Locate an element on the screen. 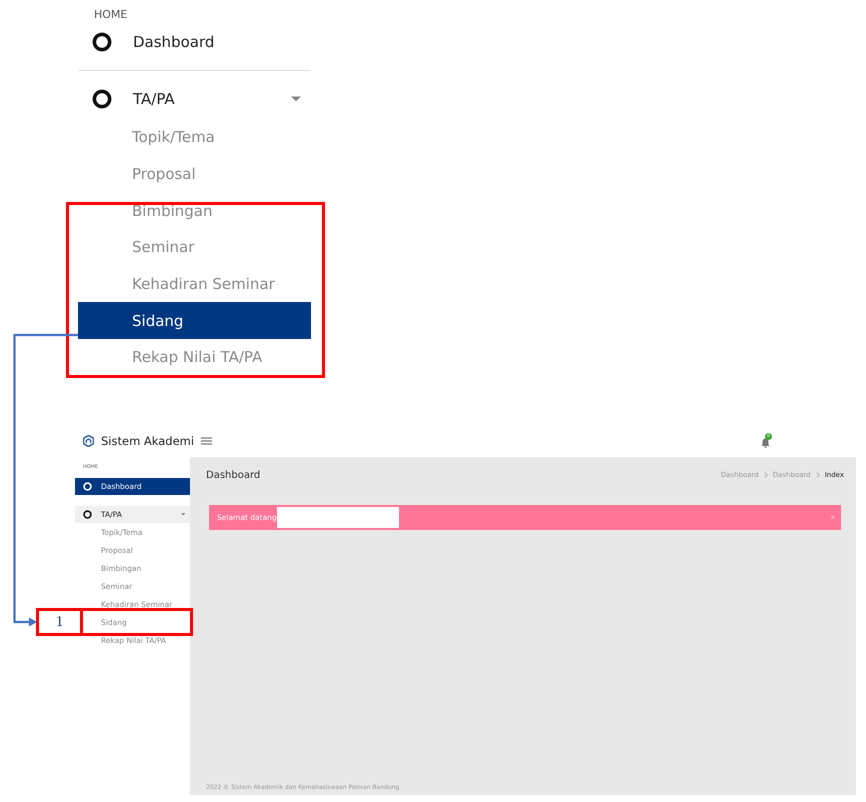 The height and width of the screenshot is (802, 866). callout-number: 1 is located at coordinates (59, 622).